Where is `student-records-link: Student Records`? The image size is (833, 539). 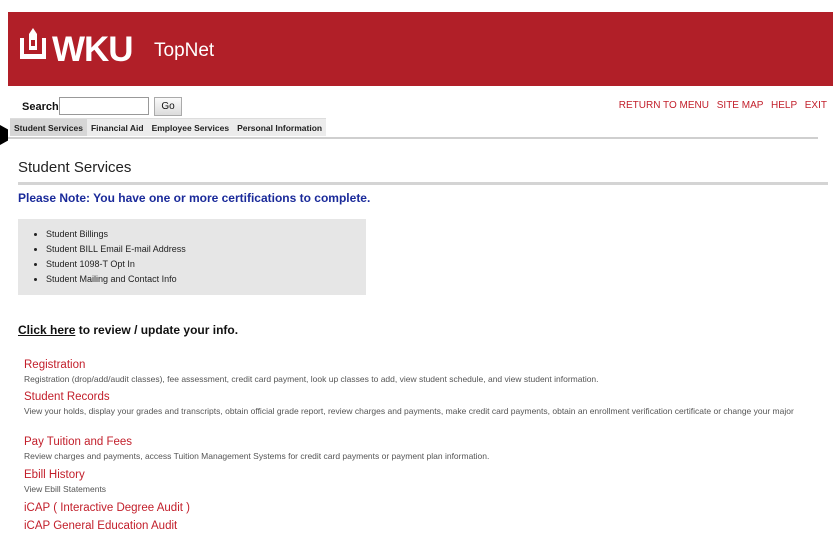
student-records-link: Student Records is located at coordinates (421, 397).